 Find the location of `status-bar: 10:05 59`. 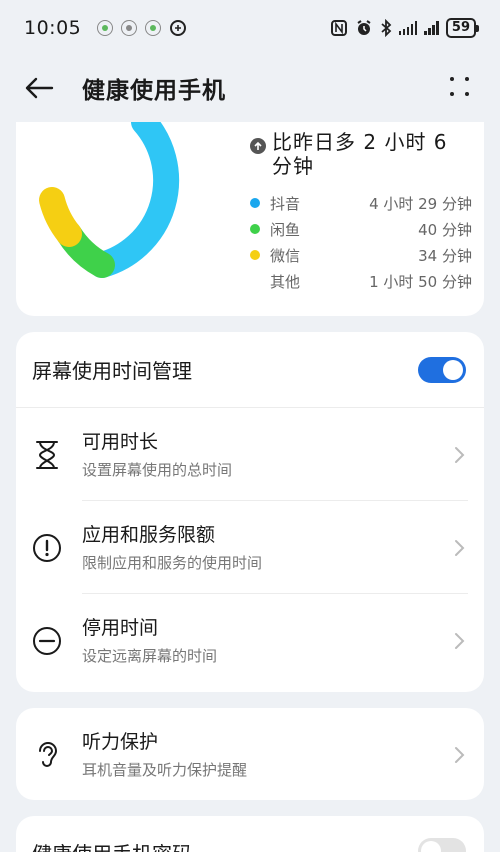

status-bar: 10:05 59 is located at coordinates (250, 28).